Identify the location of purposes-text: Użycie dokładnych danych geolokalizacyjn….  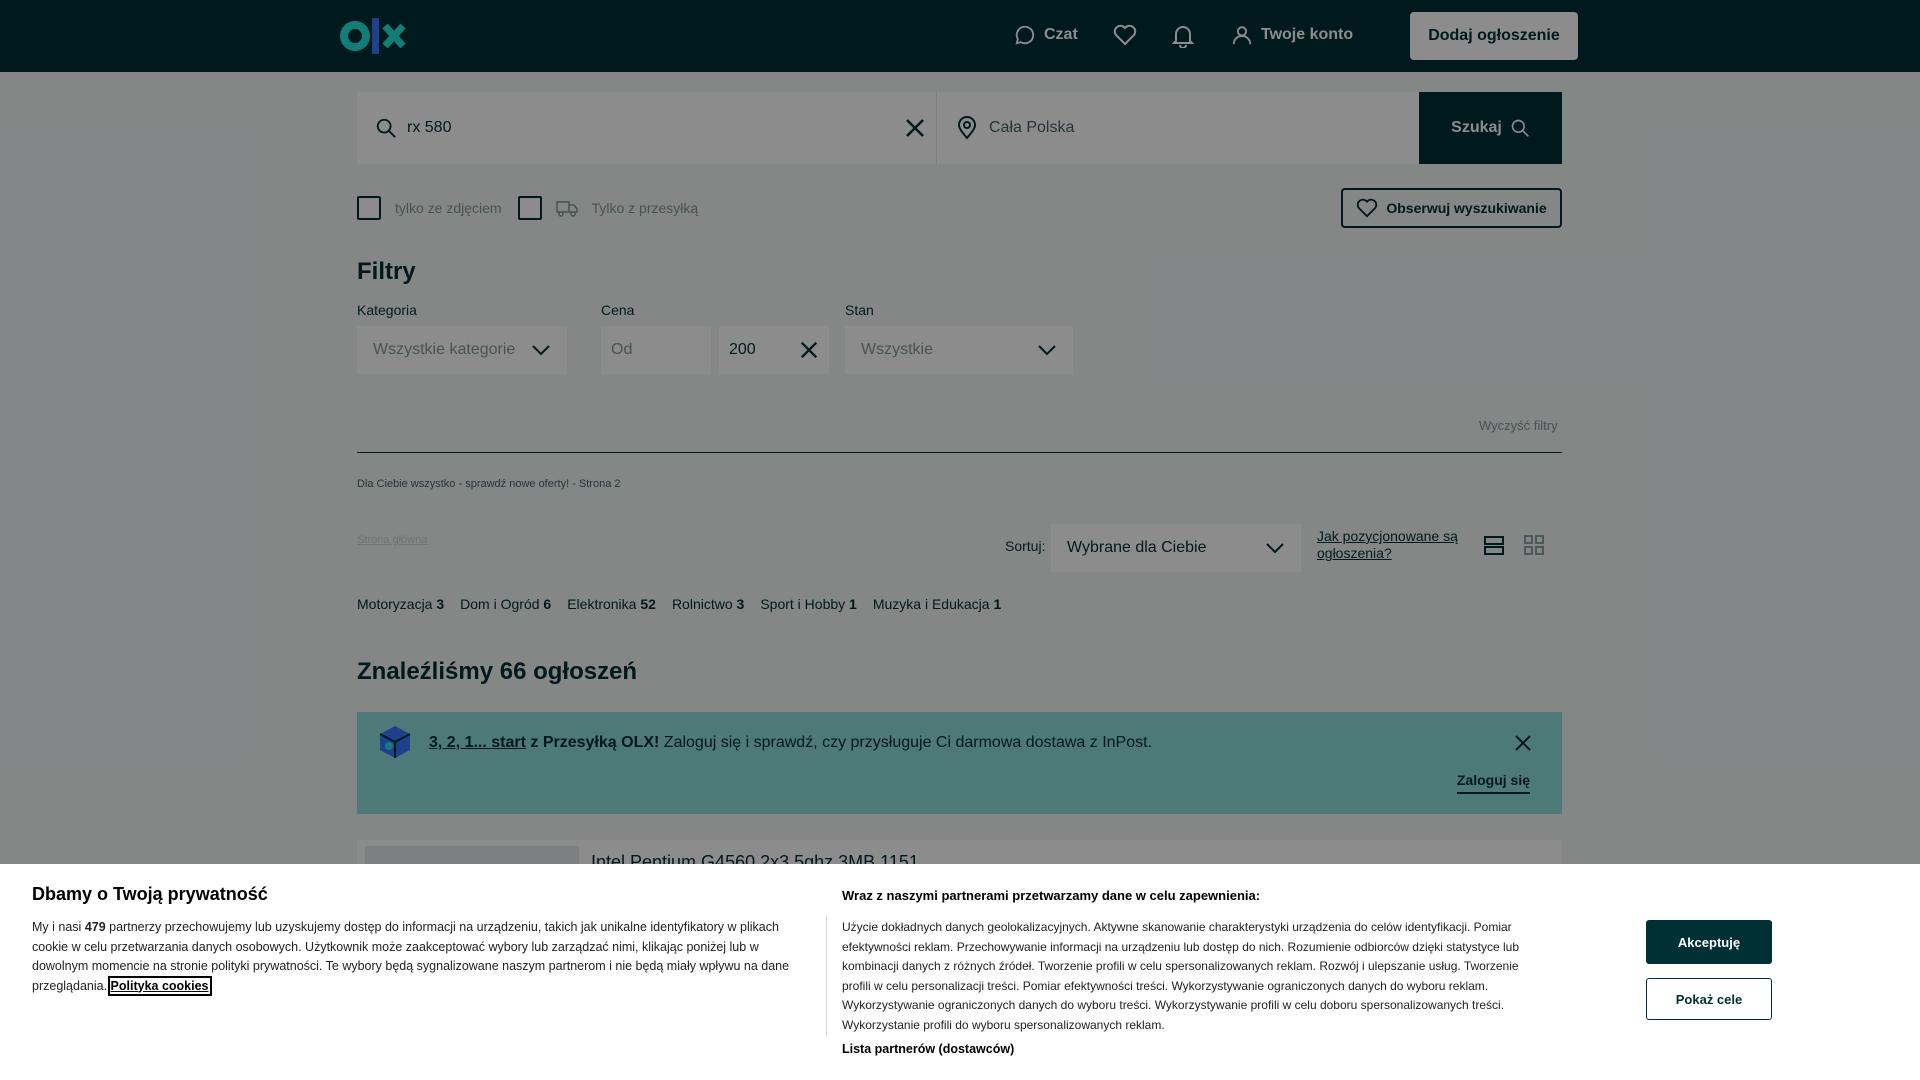
(1180, 976).